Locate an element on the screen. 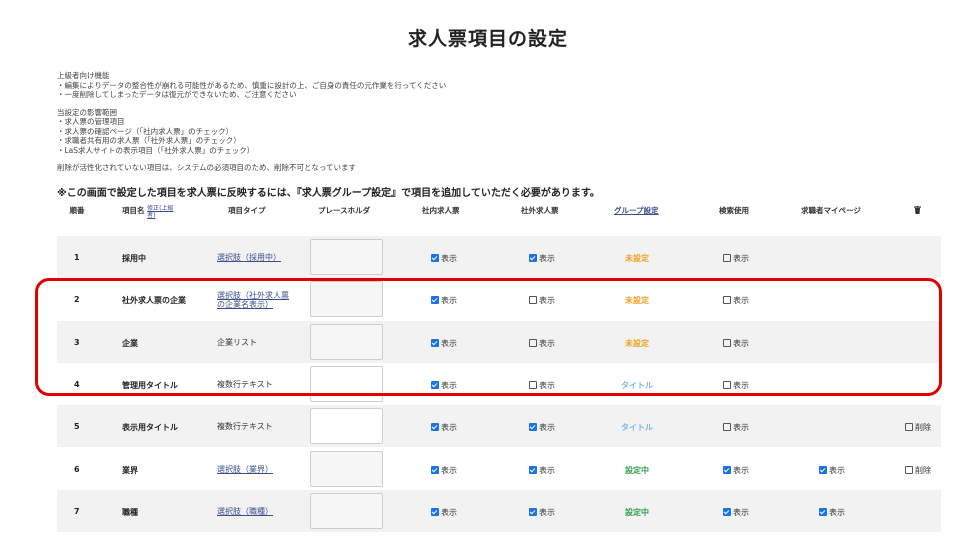  notes-line: 削除が活性化されていない項目は、システムの必須項目のため、削除不可となっています is located at coordinates (206, 167).